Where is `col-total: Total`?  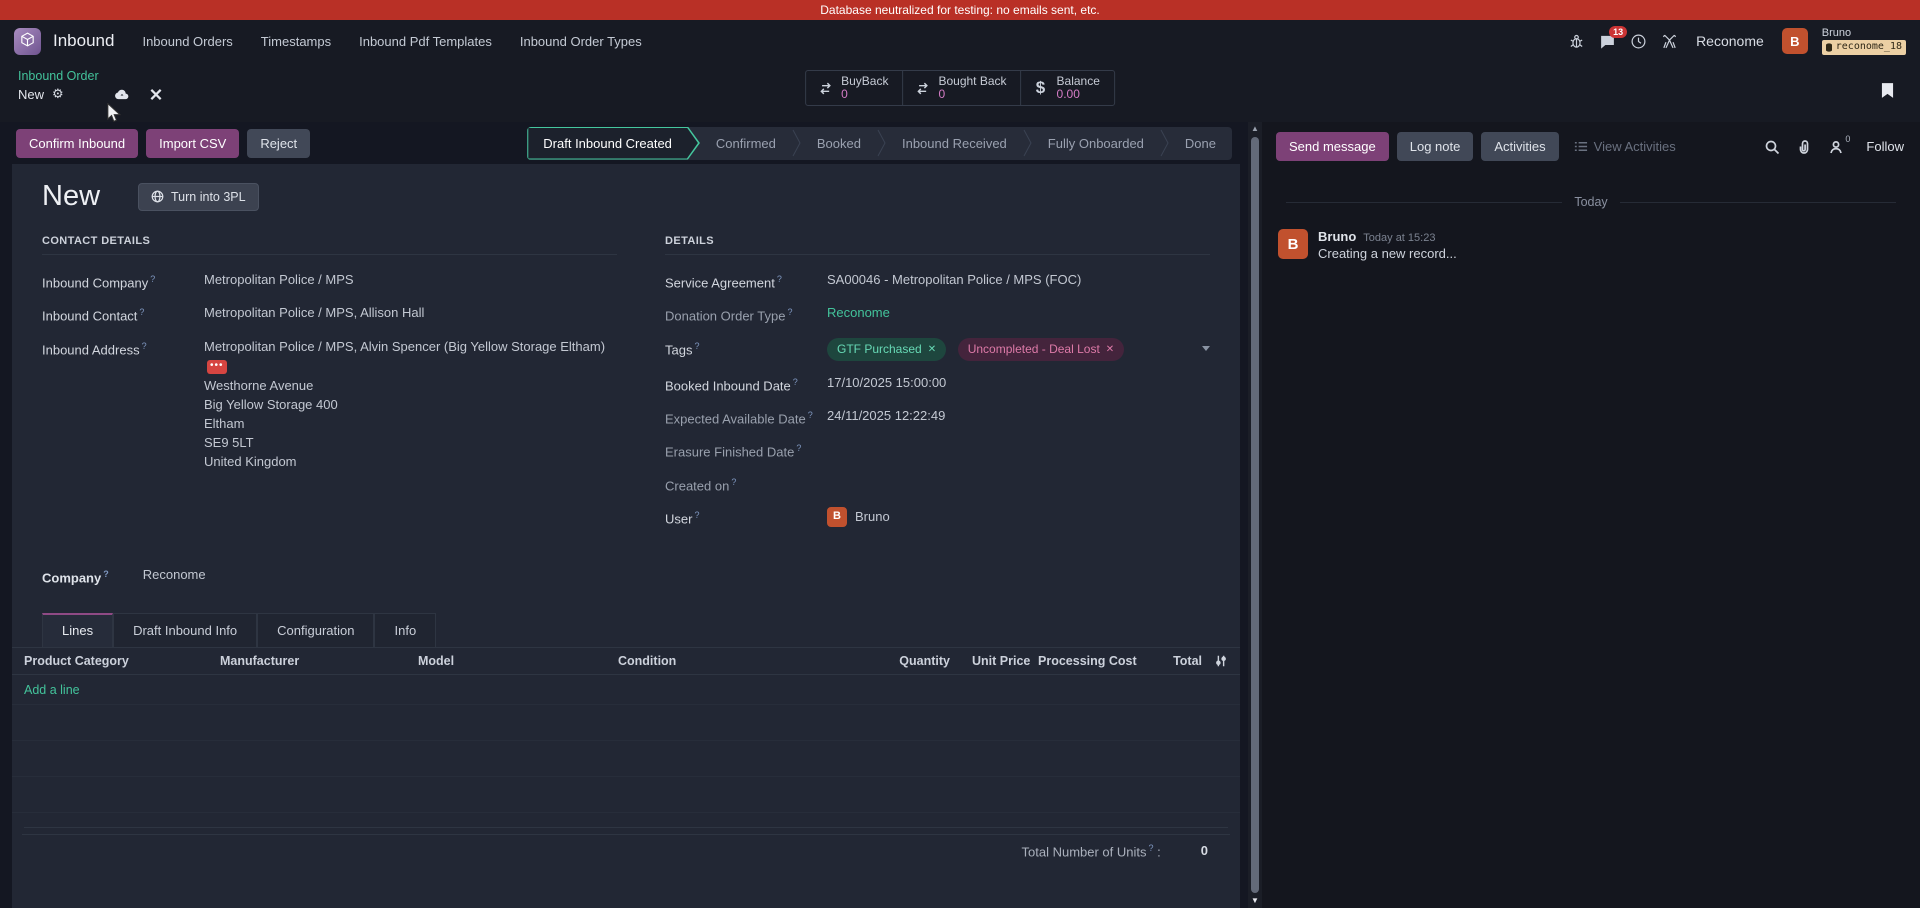 col-total: Total is located at coordinates (1185, 661).